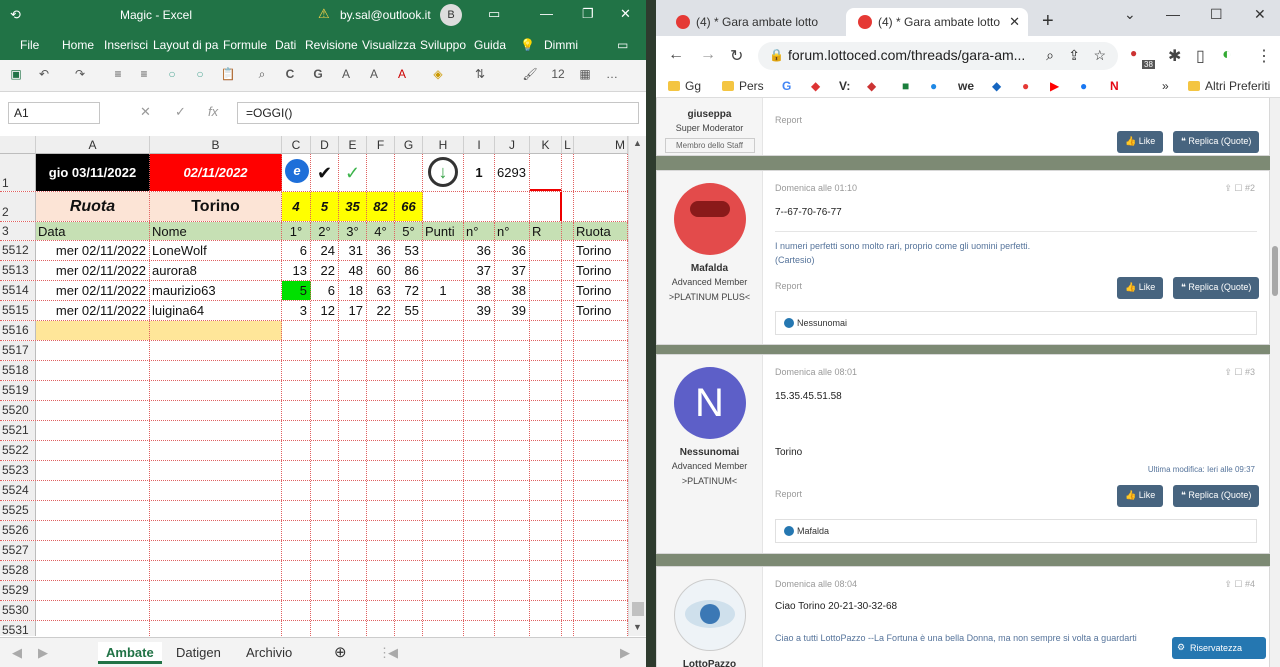  Describe the element at coordinates (443, 172) in the screenshot. I see `cell-h1: ↓` at that location.